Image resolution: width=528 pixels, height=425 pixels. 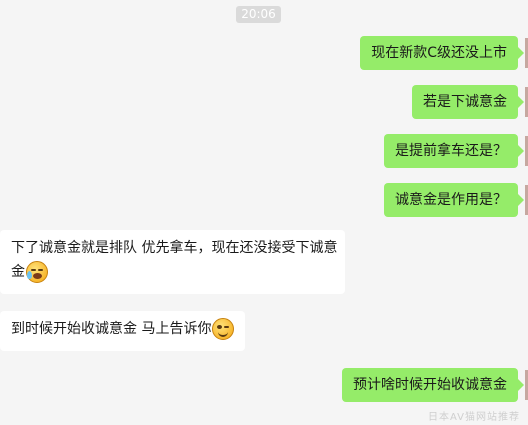 I want to click on message-bubble-incoming: 下了诚意金就是排队 优先拿车，现在还没接受下诚意 金, so click(x=172, y=262).